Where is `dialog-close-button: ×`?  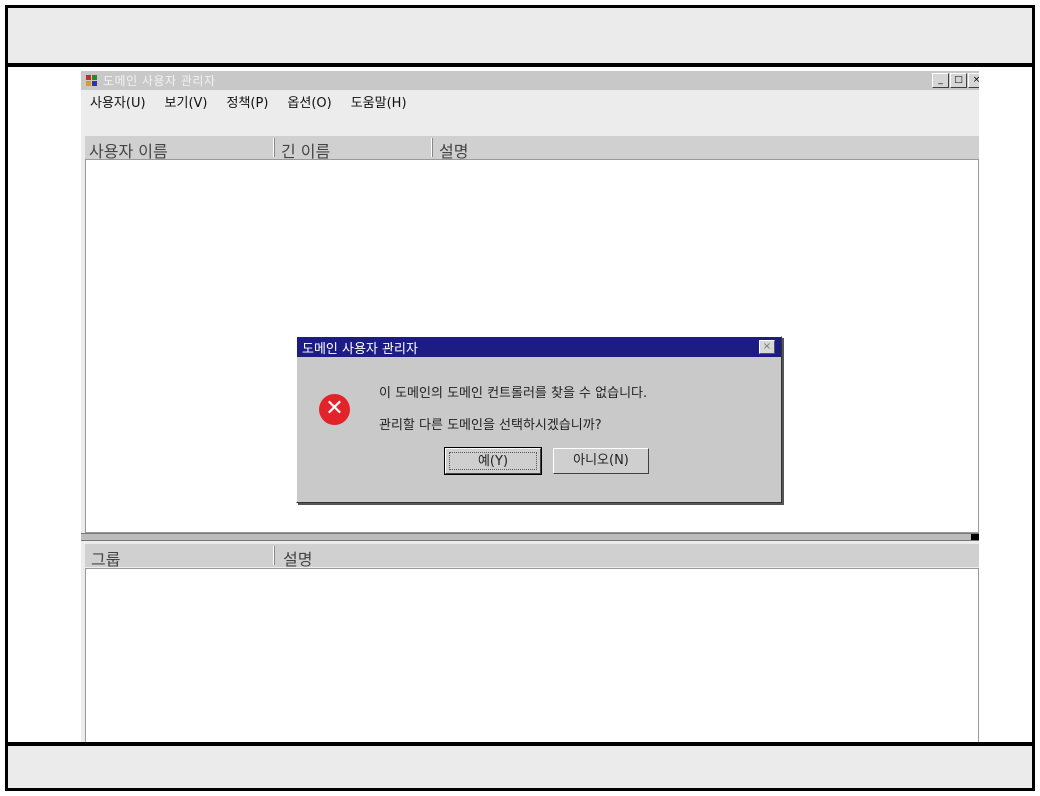
dialog-close-button: × is located at coordinates (767, 347).